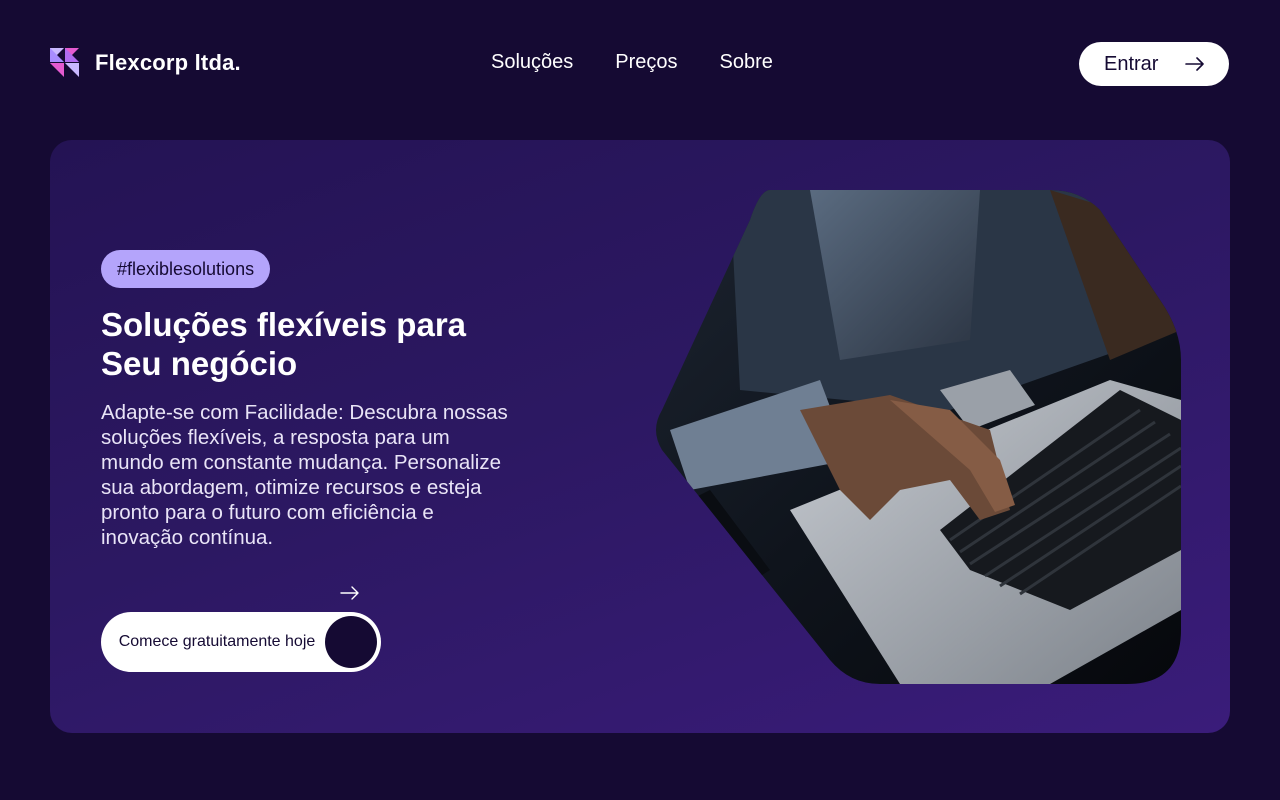 The width and height of the screenshot is (1280, 800). What do you see at coordinates (217, 641) in the screenshot?
I see `start-free-button-label: Comece gratuitamente hoje` at bounding box center [217, 641].